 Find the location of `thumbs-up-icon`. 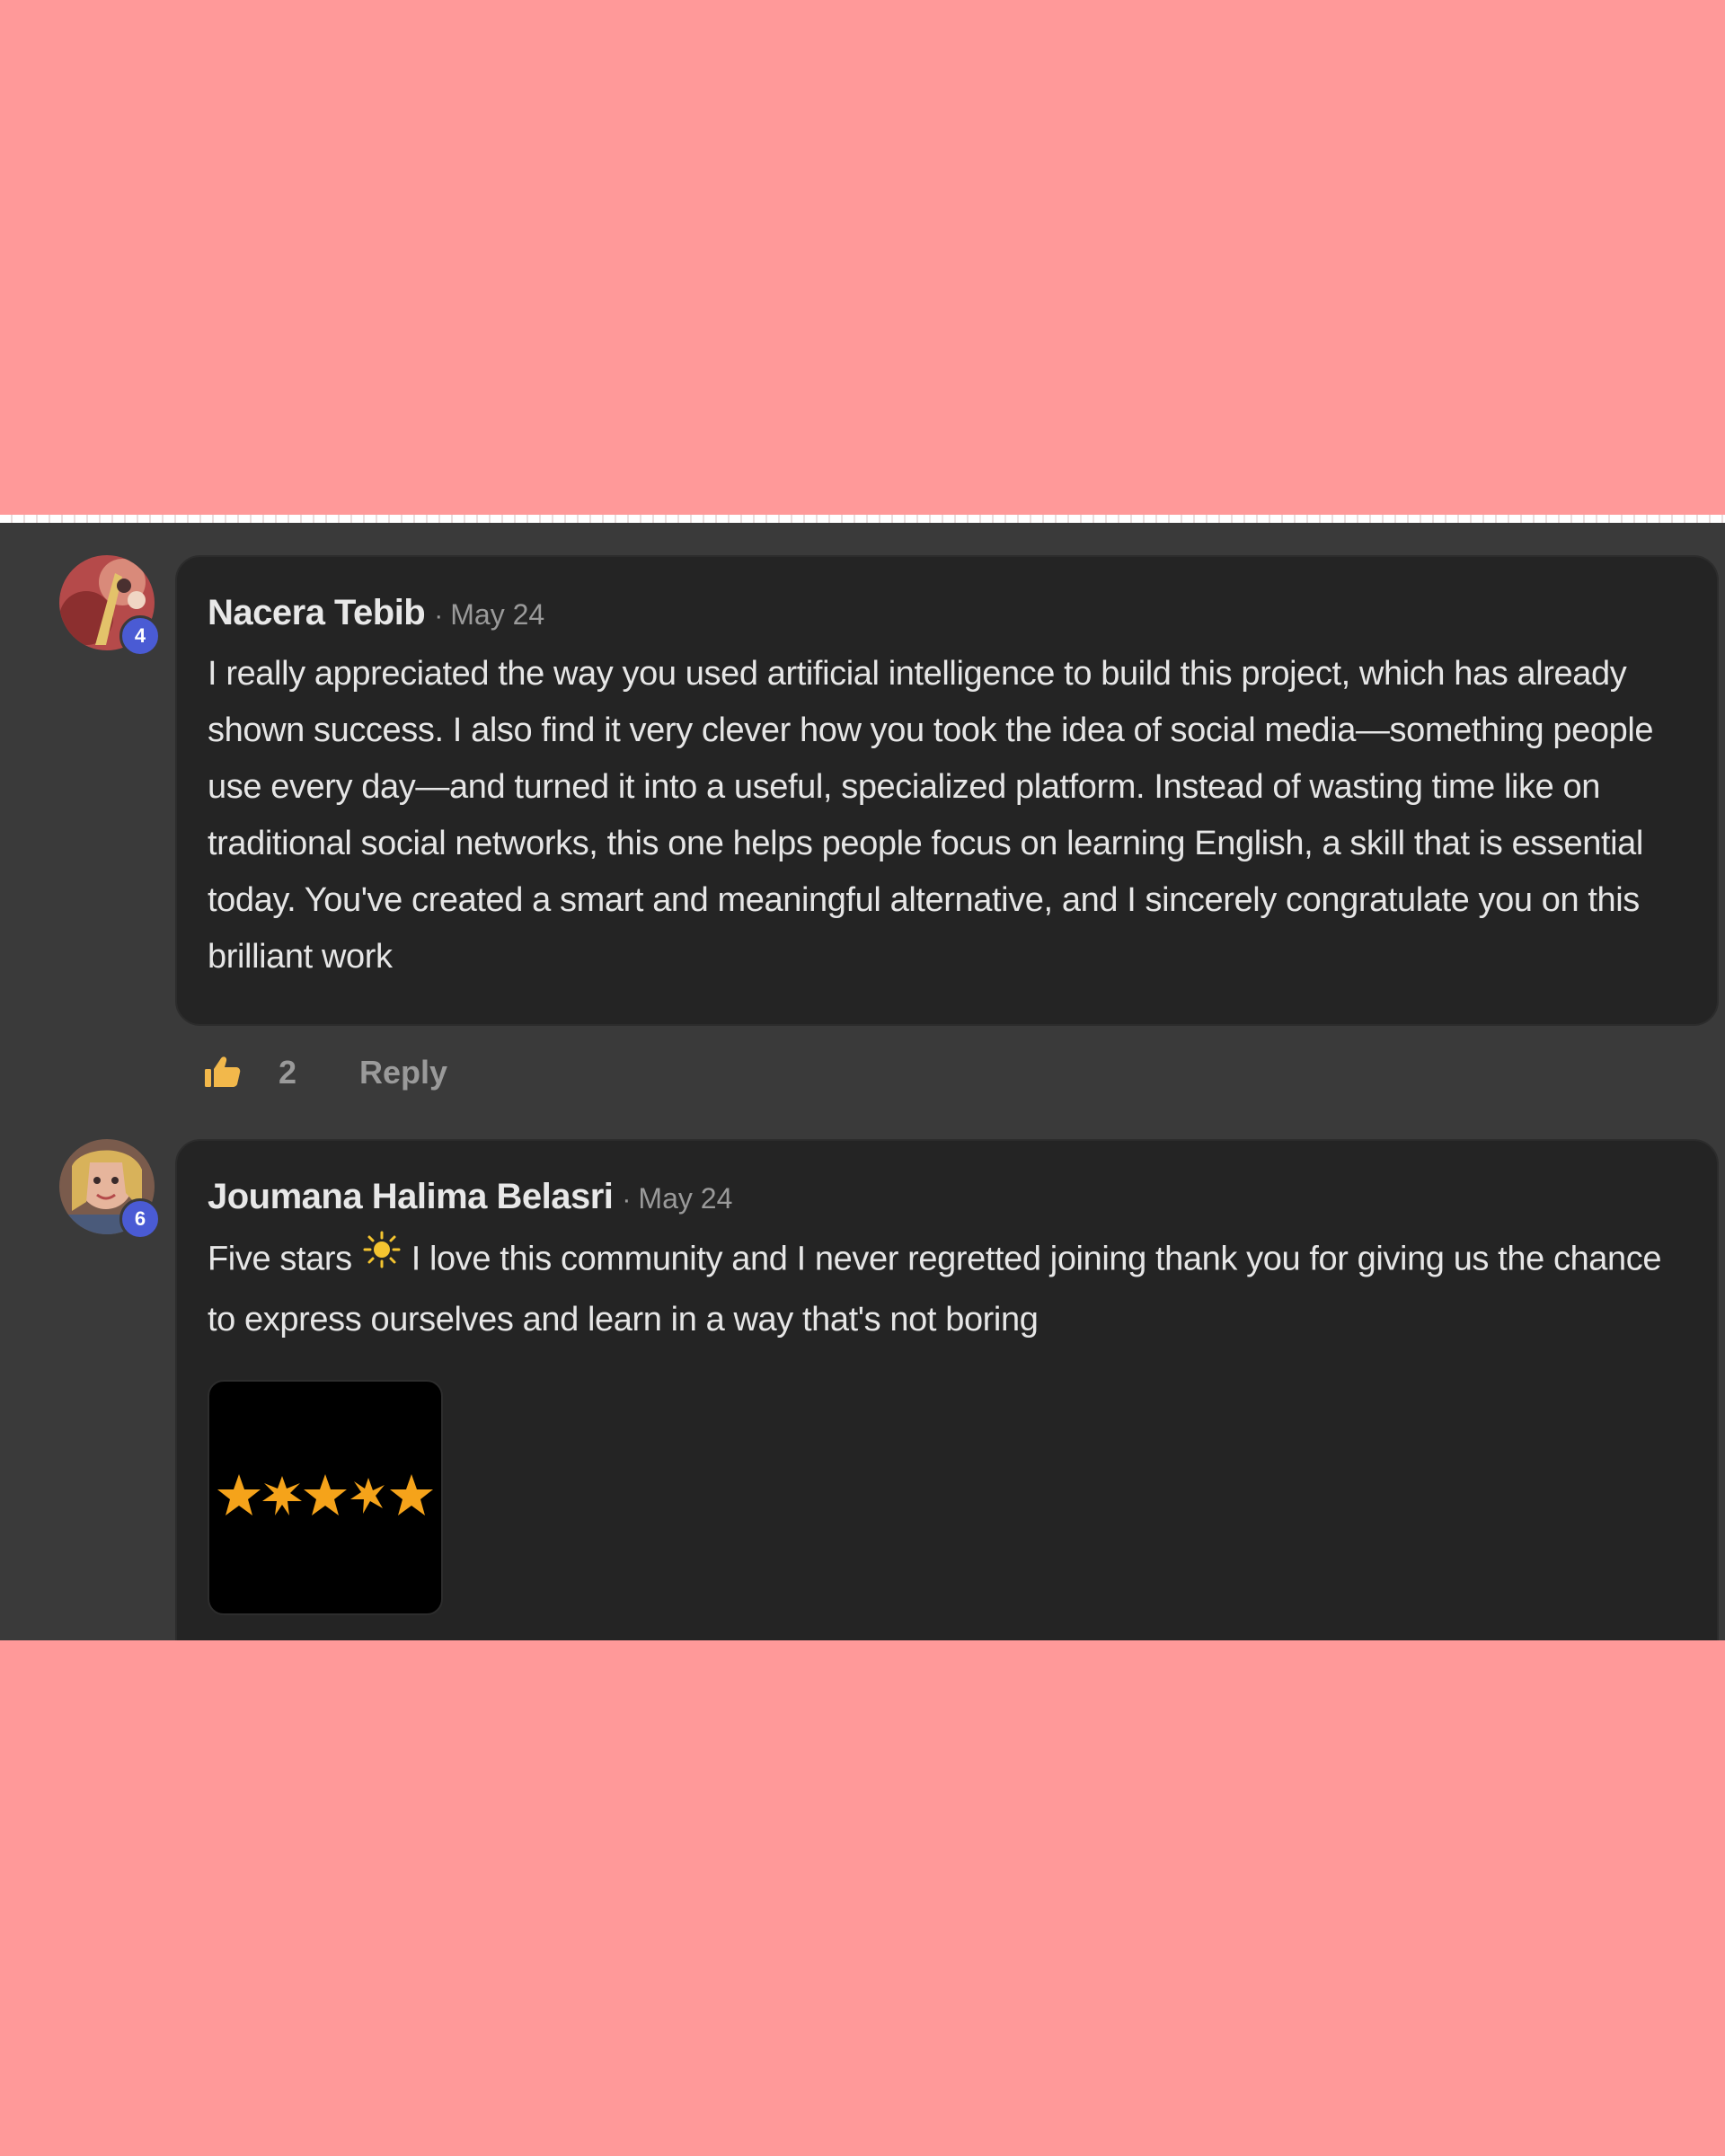

thumbs-up-icon is located at coordinates (223, 1072).